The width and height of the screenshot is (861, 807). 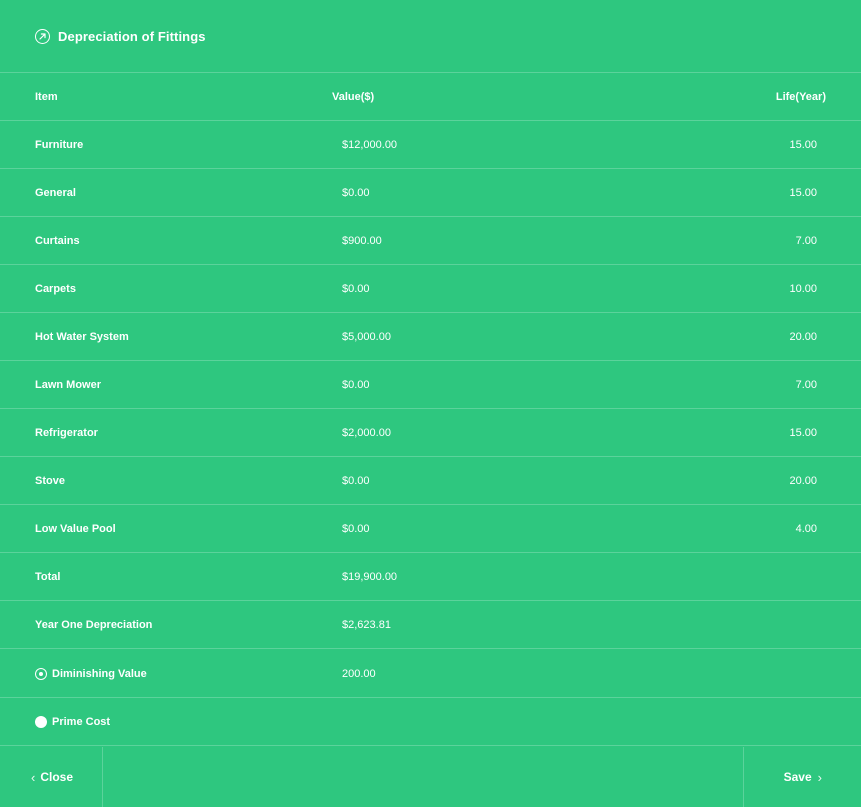 What do you see at coordinates (800, 96) in the screenshot?
I see `column-header-life: Life(Year)` at bounding box center [800, 96].